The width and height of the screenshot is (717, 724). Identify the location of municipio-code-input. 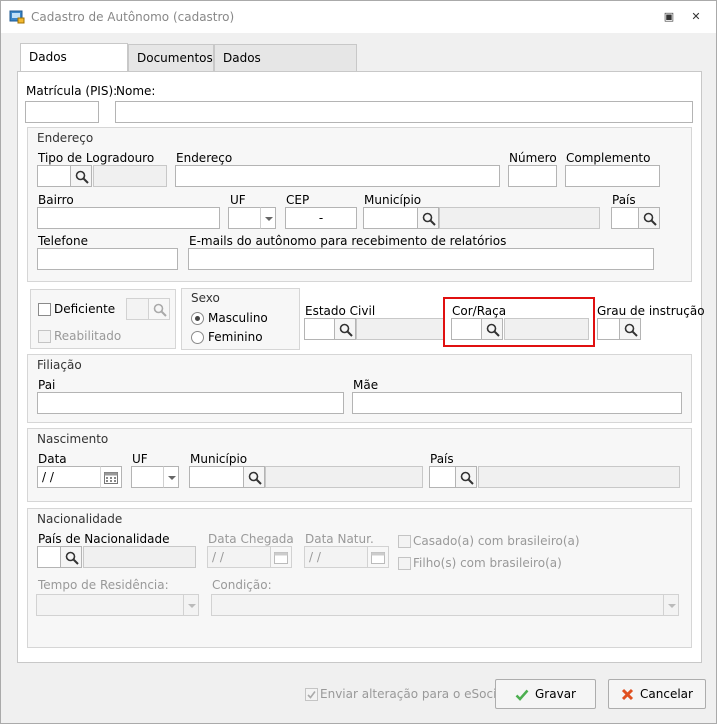
(390, 218).